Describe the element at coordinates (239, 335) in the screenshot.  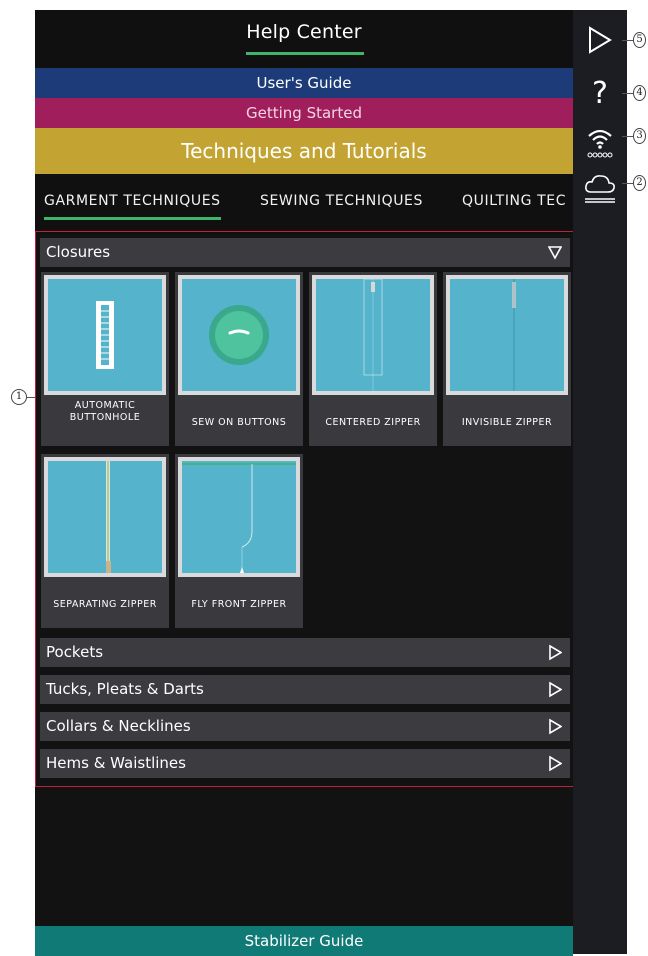
I see `button-illustration` at that location.